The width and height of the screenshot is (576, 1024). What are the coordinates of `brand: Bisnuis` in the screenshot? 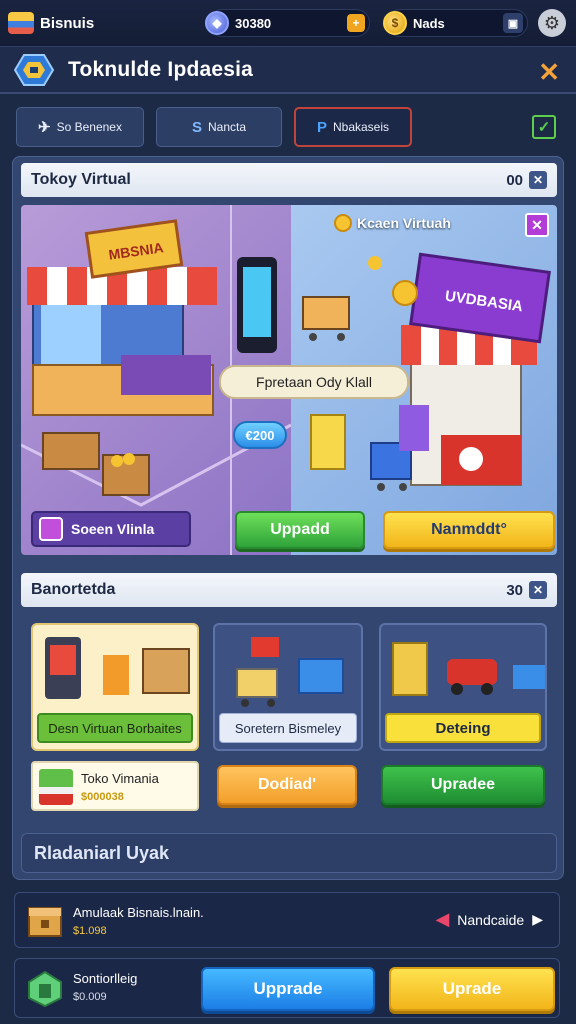 It's located at (51, 23).